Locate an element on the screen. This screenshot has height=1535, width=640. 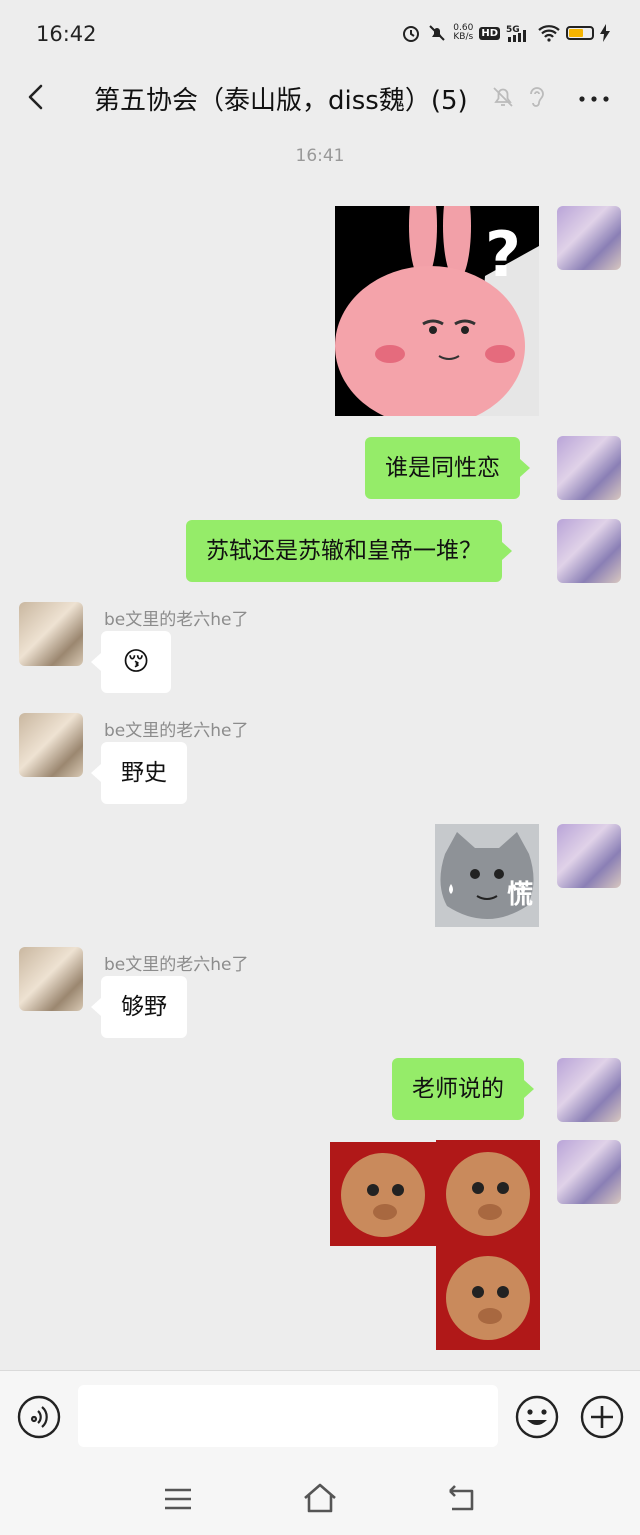
battery-fill is located at coordinates (576, 33).